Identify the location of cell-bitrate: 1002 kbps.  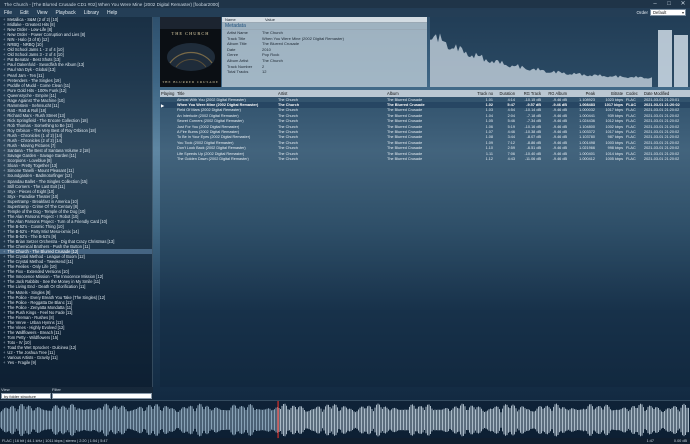
(614, 126).